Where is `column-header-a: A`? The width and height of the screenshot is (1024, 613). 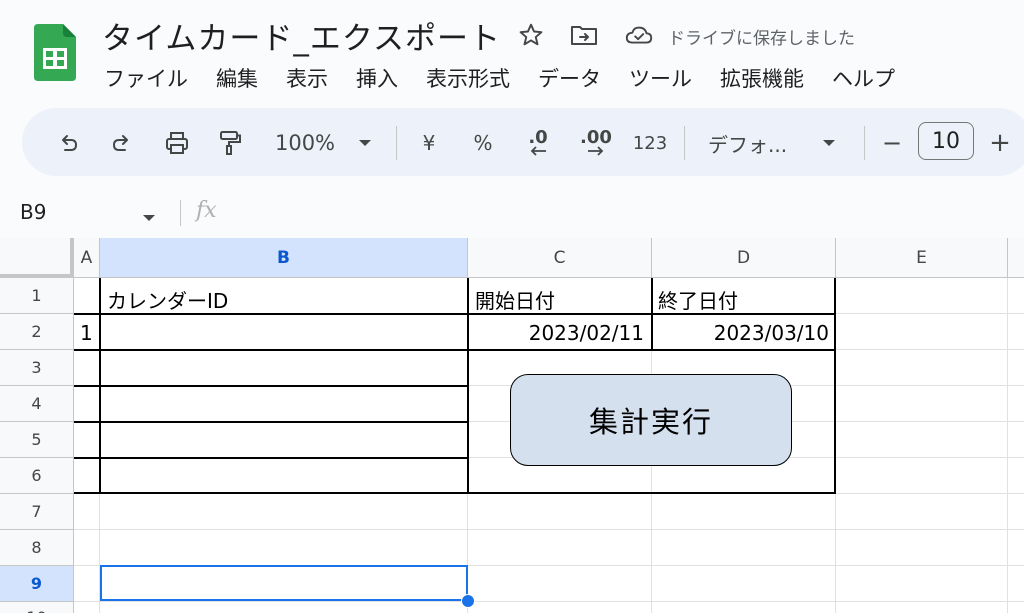 column-header-a: A is located at coordinates (87, 258).